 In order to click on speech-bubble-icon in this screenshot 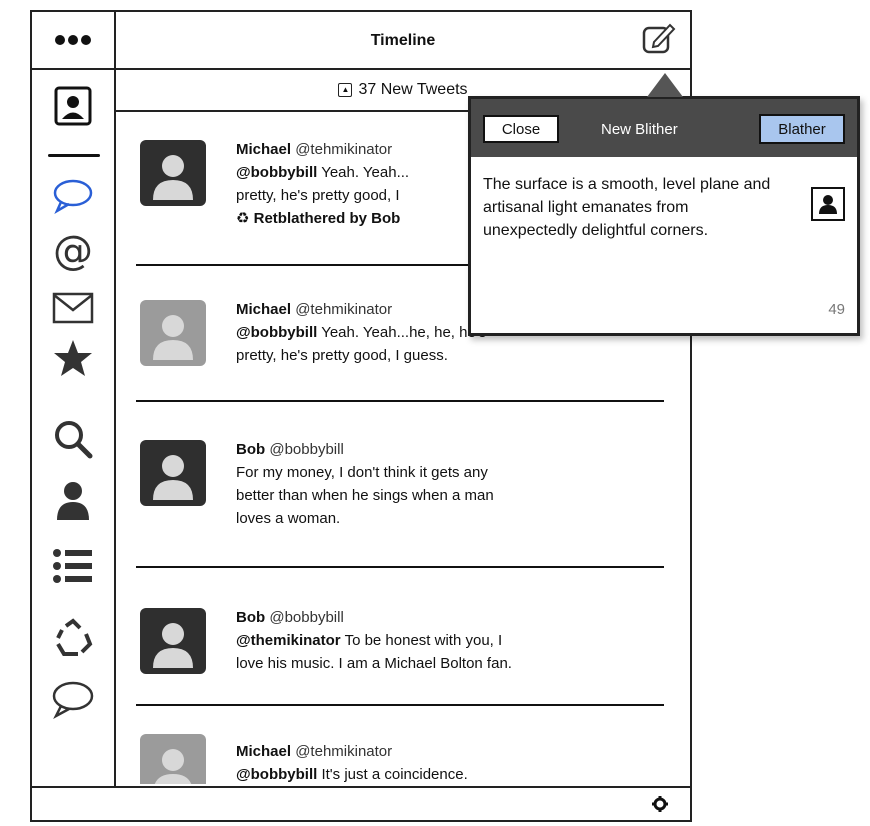, I will do `click(73, 196)`.